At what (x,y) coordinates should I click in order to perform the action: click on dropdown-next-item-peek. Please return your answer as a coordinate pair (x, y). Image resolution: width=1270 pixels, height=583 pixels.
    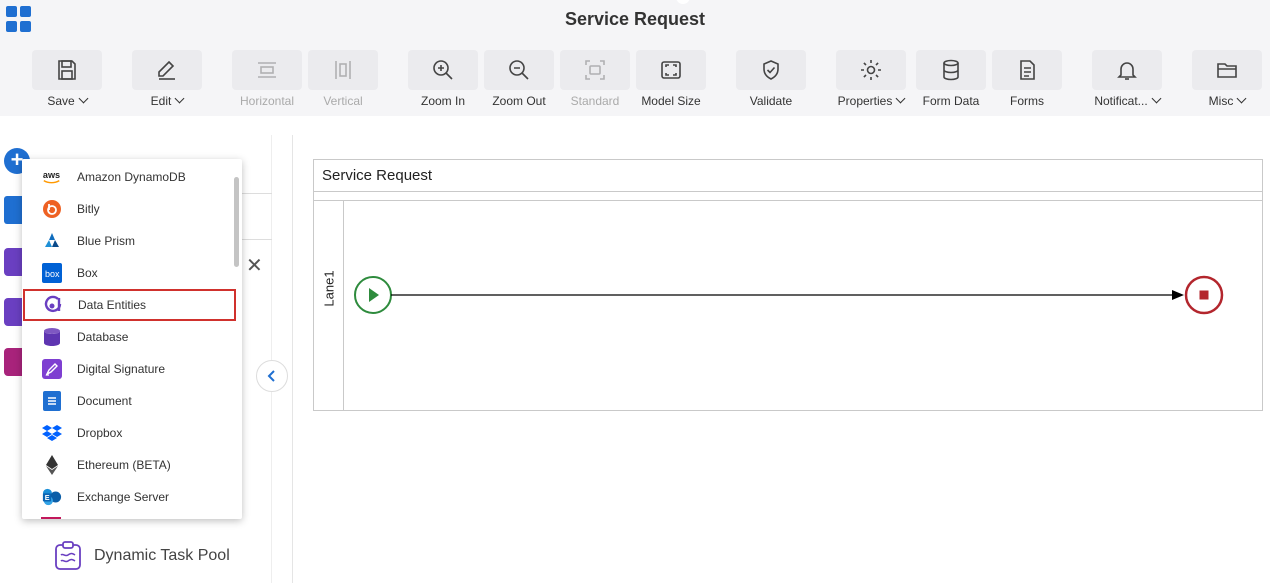
    Looking at the image, I should click on (51, 518).